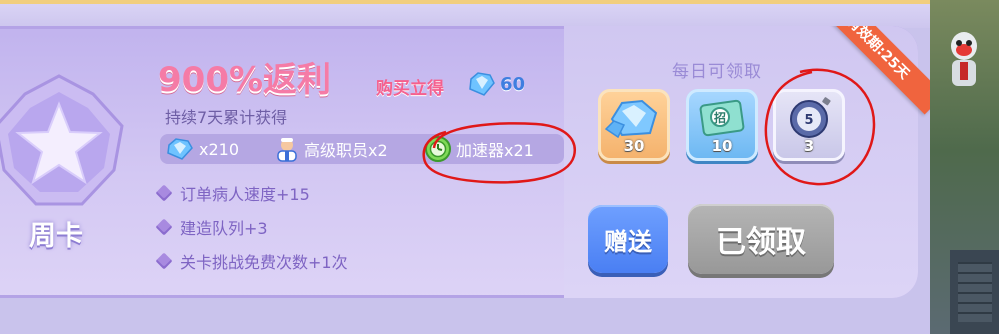  I want to click on svg-text: 招, so click(720, 117).